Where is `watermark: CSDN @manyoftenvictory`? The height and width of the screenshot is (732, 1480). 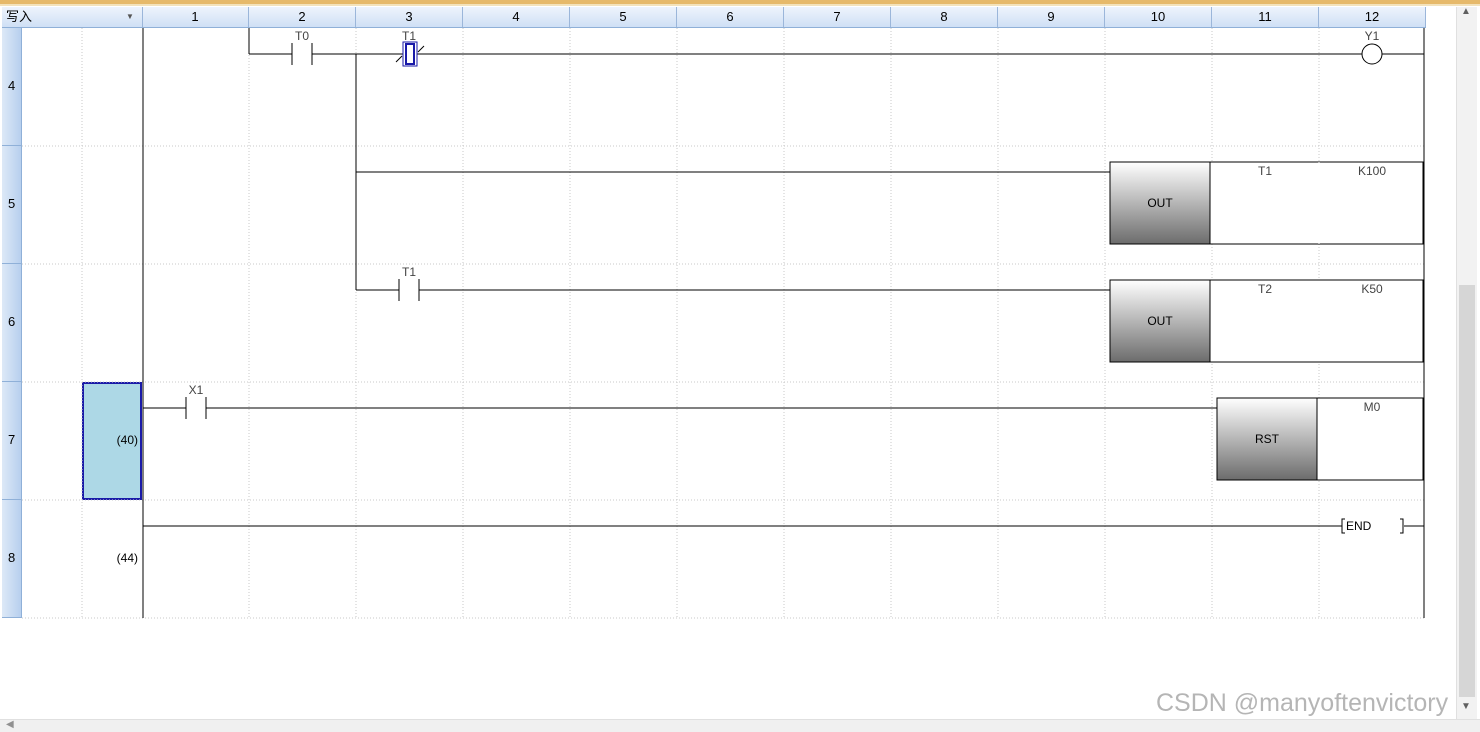 watermark: CSDN @manyoftenvictory is located at coordinates (1302, 703).